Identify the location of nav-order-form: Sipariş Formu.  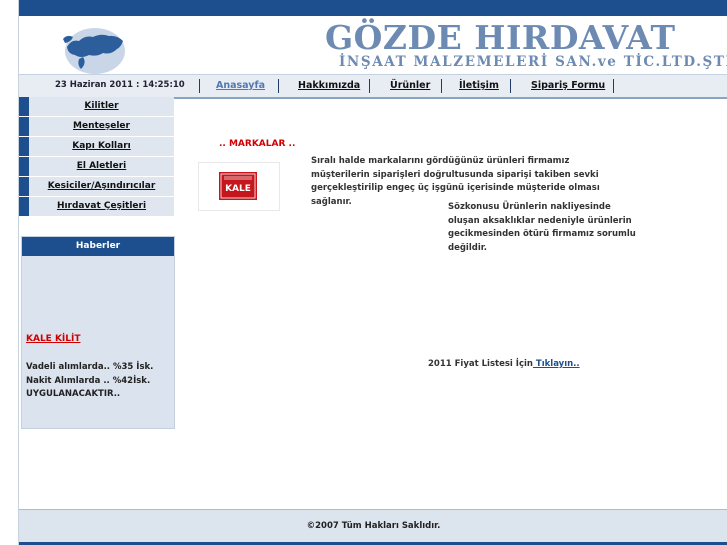
(568, 85).